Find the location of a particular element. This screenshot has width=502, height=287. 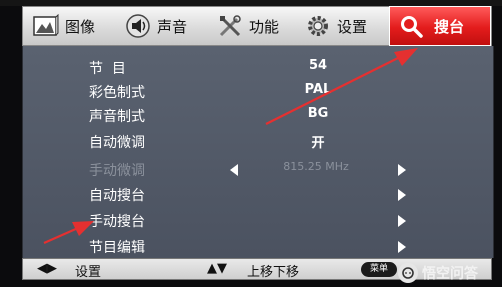

menu-item-label: 自动搜台 is located at coordinates (117, 196).